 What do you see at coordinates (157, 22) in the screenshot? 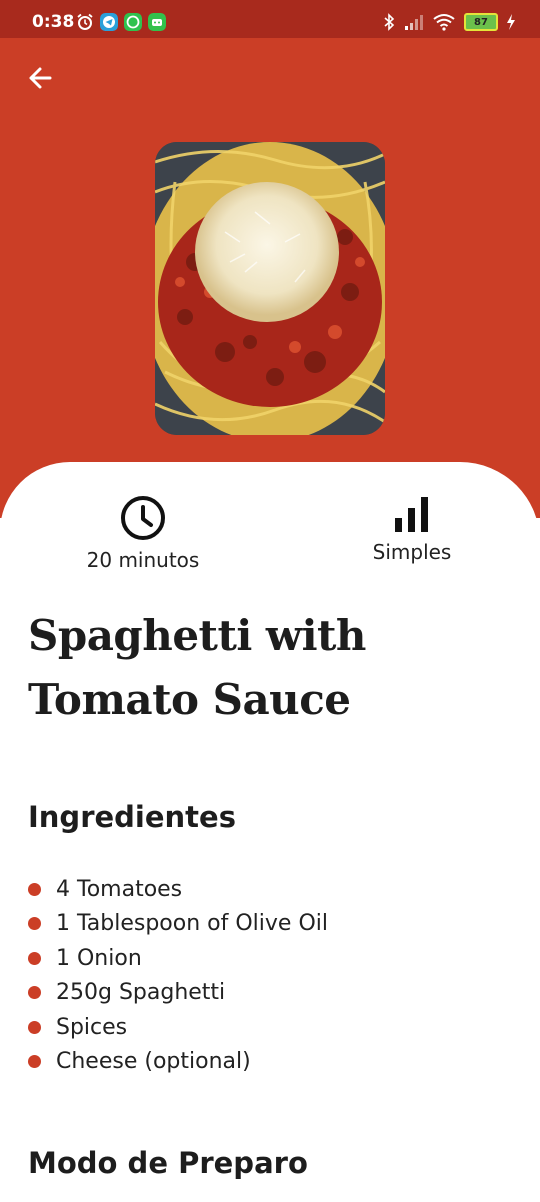
I see `android-app-icon` at bounding box center [157, 22].